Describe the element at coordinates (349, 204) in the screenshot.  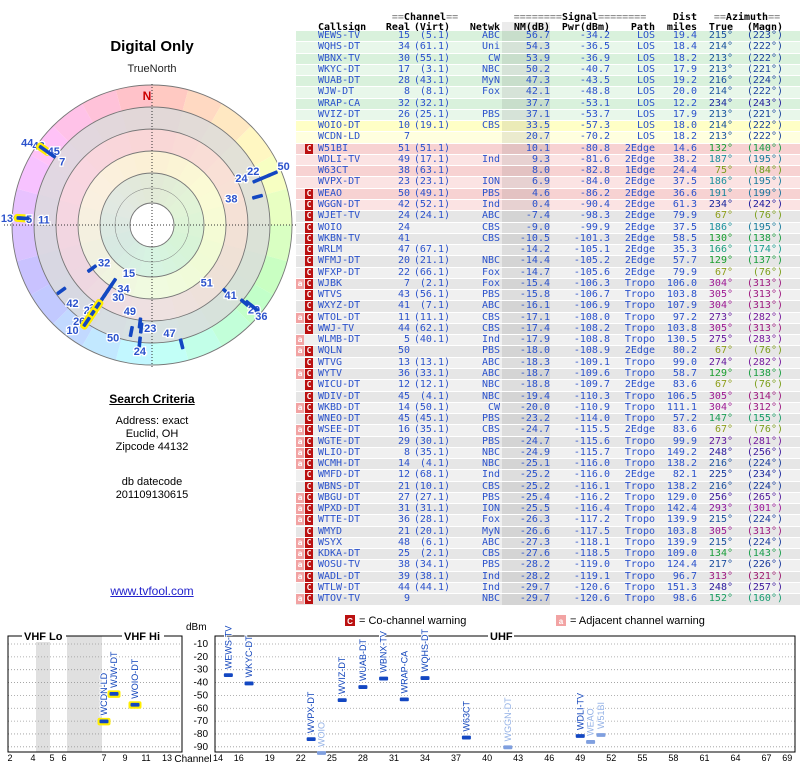
I see `callsign-link: WGGN-DT` at that location.